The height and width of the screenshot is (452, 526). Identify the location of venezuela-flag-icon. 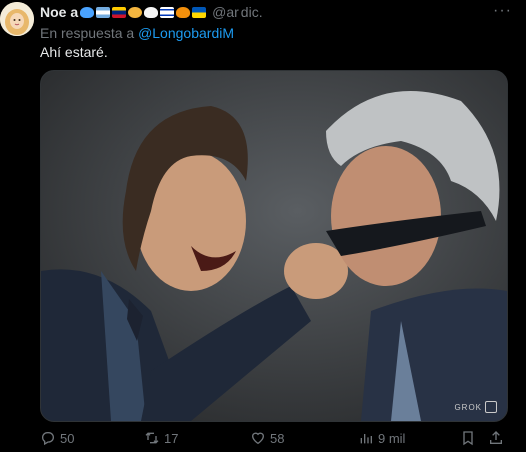
(119, 12).